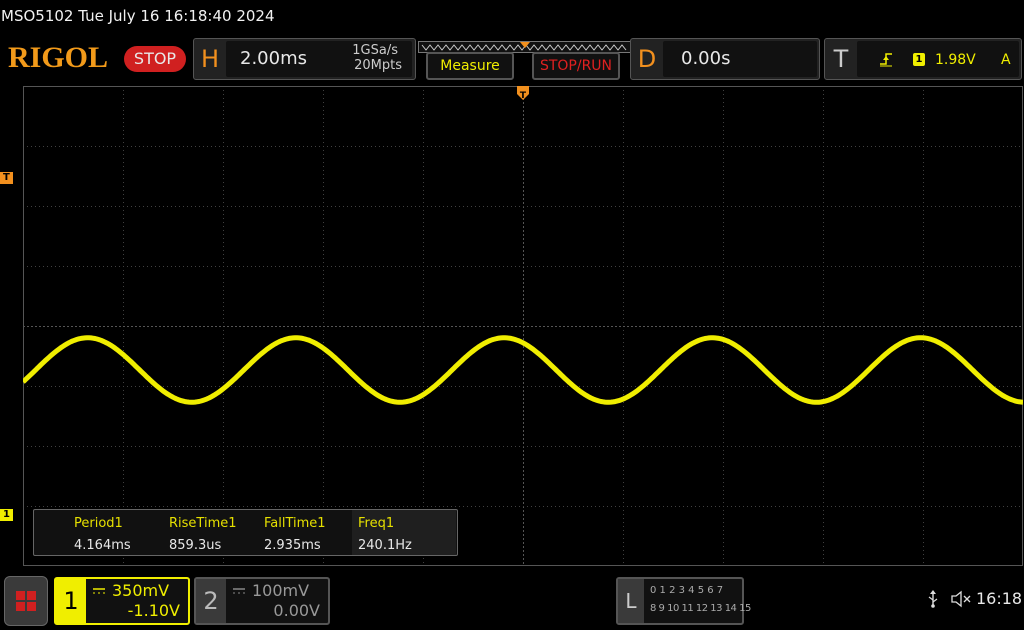  Describe the element at coordinates (841, 59) in the screenshot. I see `trigger-label: T` at that location.